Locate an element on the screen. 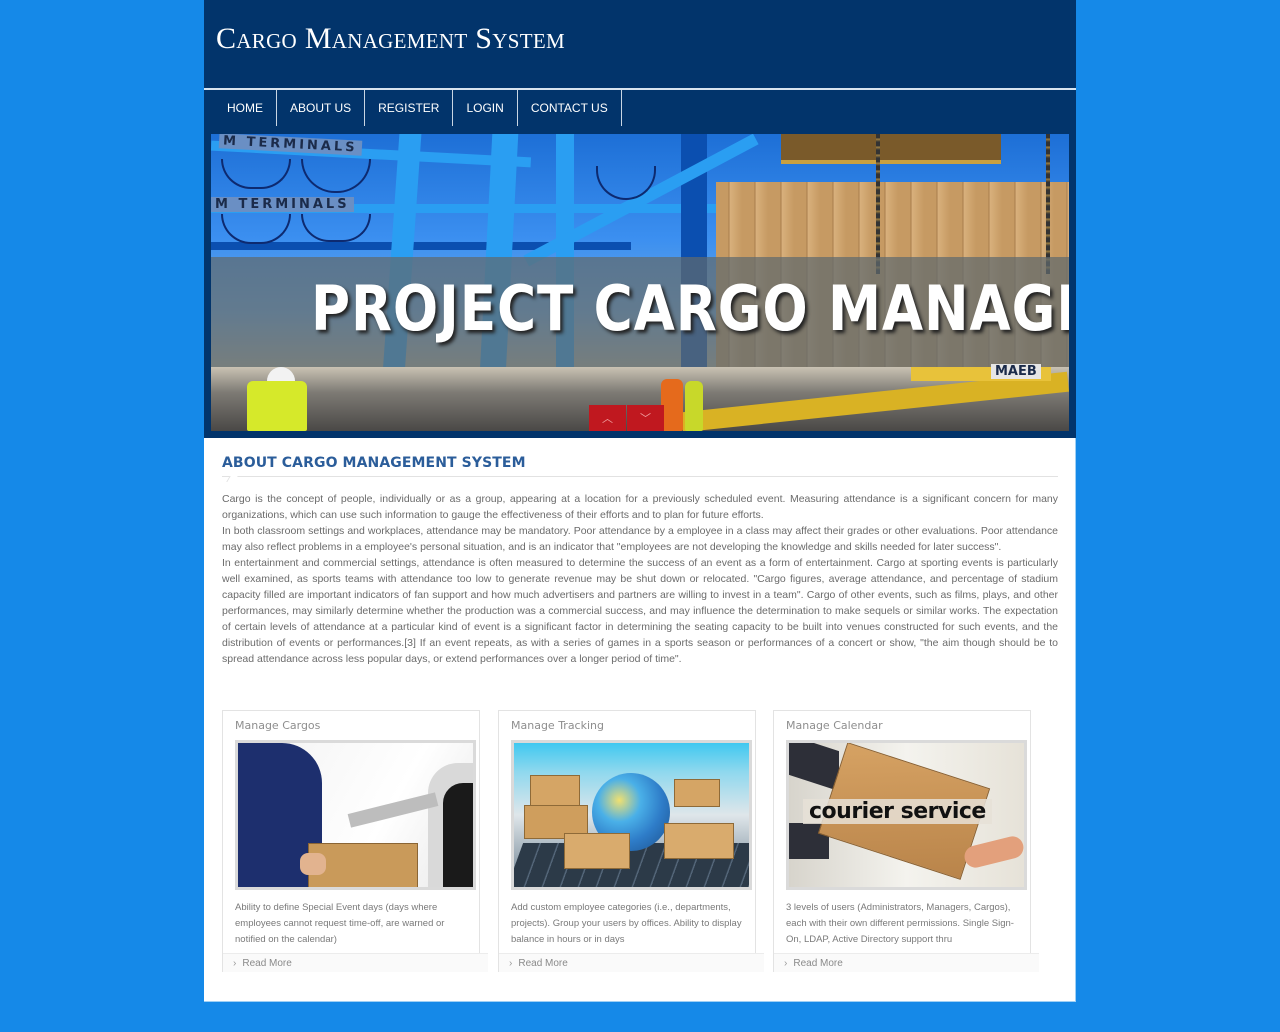 The image size is (1280, 1032). nav-item-home: HOME is located at coordinates (240, 108).